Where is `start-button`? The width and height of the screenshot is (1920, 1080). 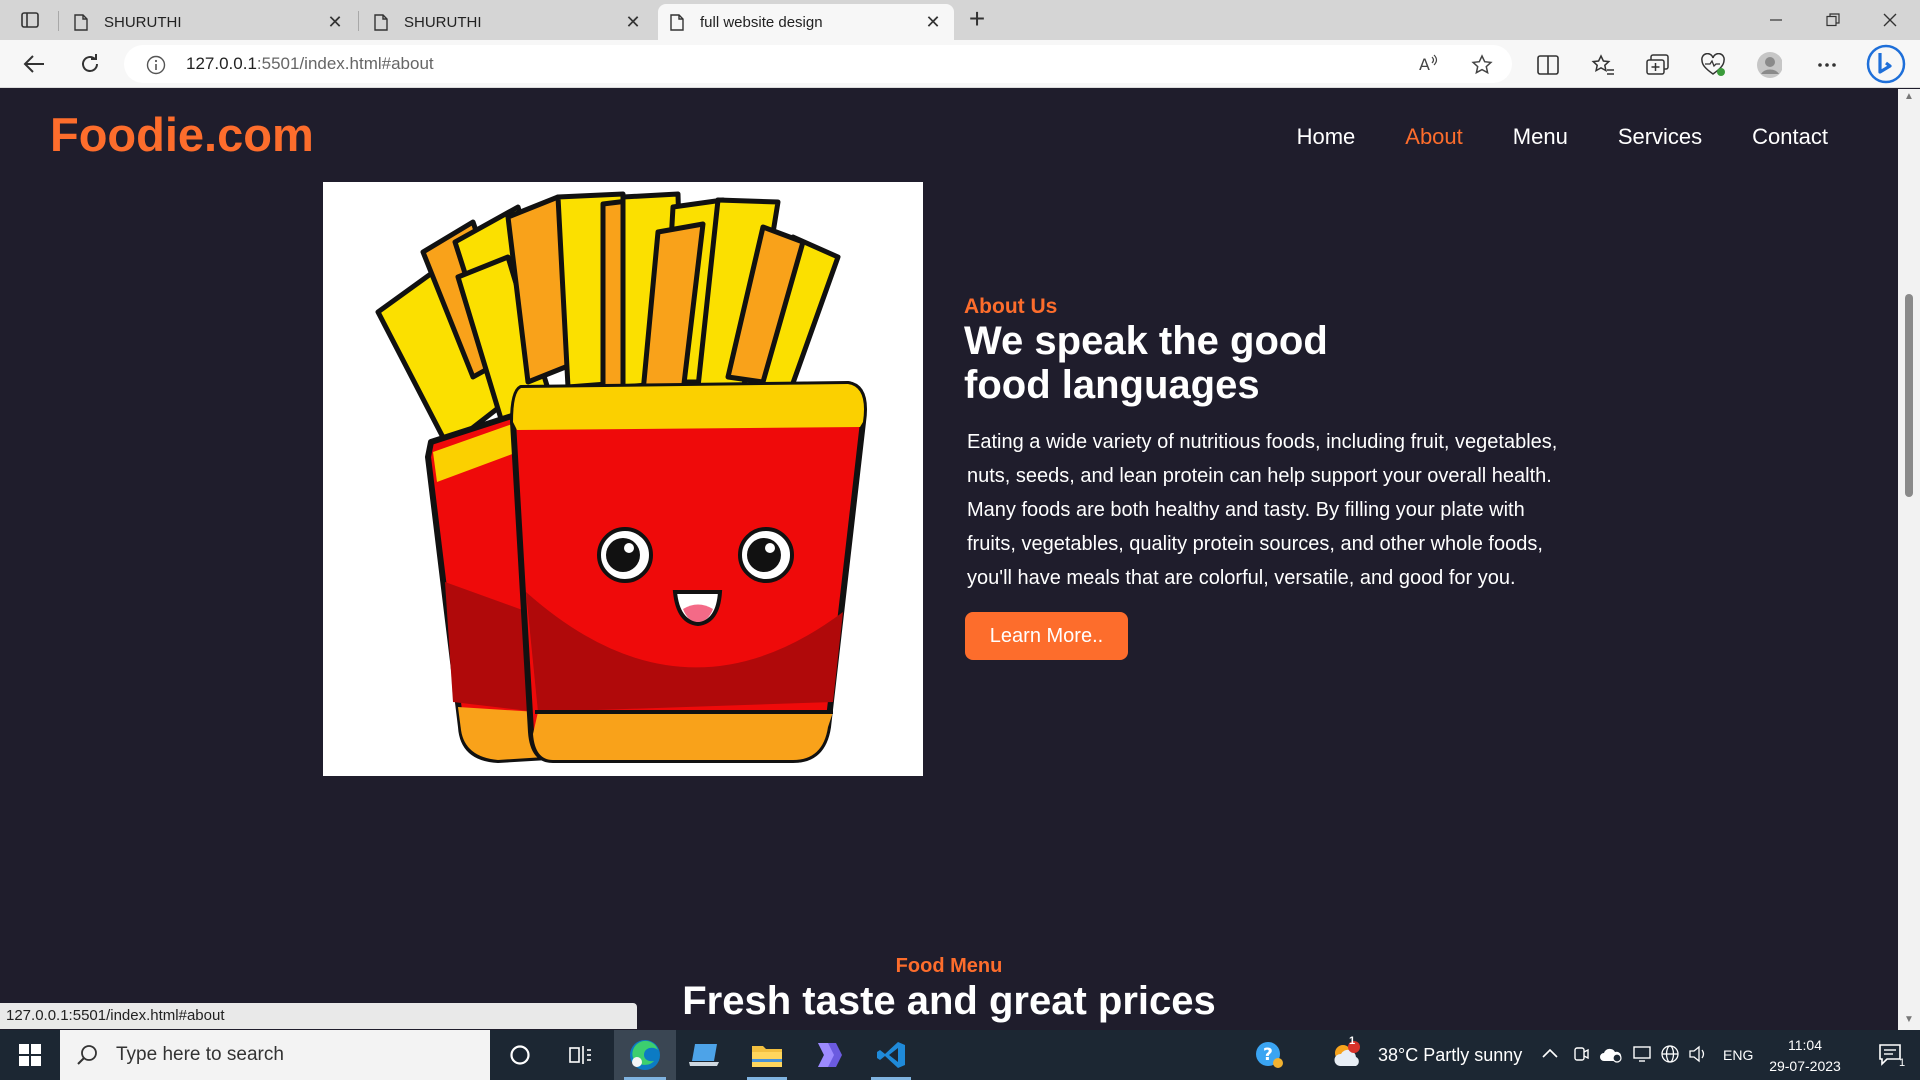
start-button is located at coordinates (30, 1055).